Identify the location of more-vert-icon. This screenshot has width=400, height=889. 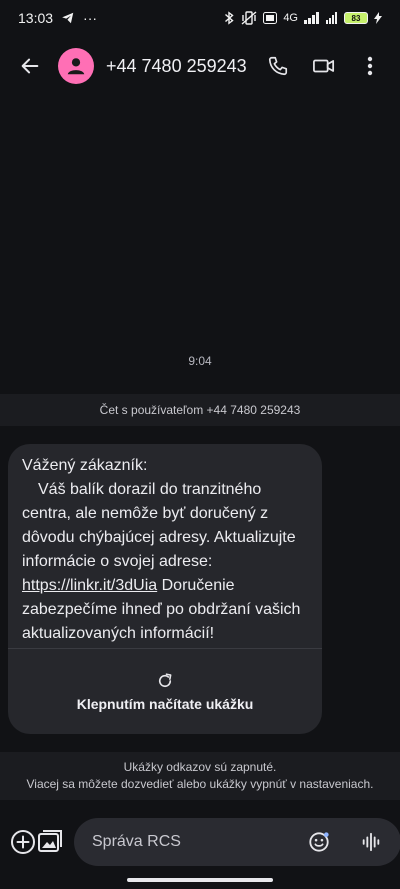
(370, 66).